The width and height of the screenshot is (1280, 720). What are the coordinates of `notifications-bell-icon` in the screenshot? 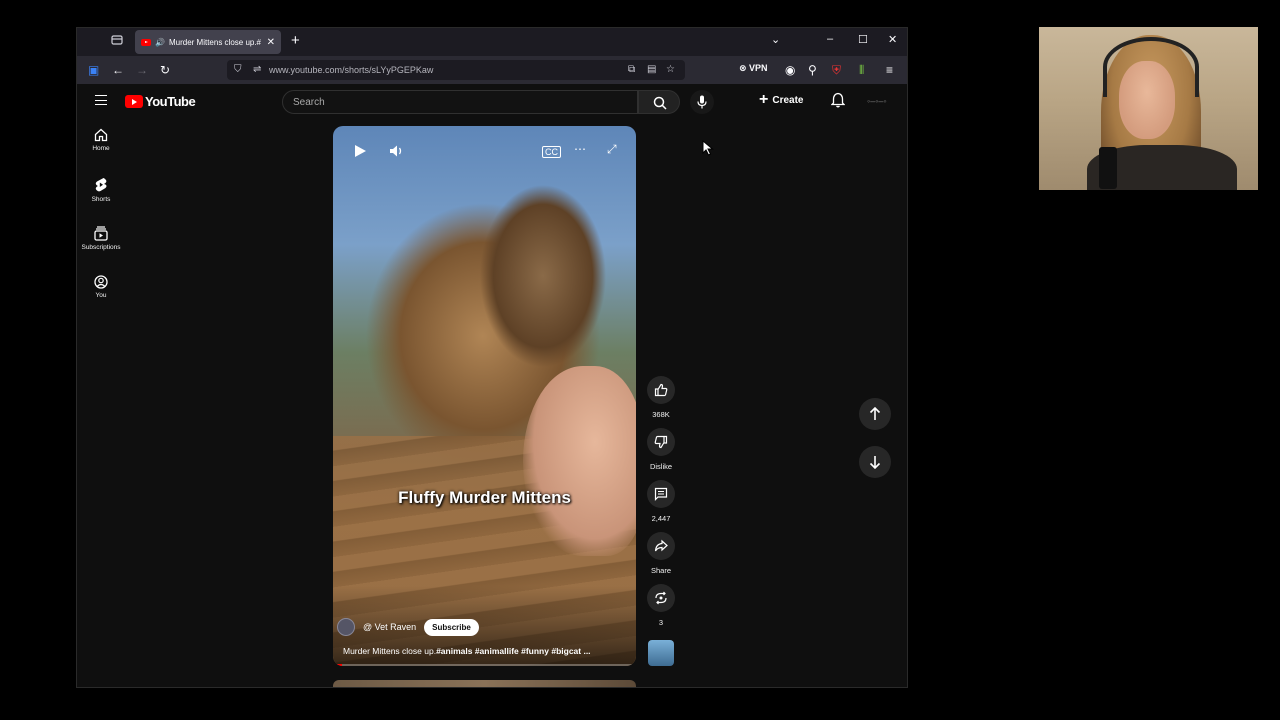 It's located at (838, 100).